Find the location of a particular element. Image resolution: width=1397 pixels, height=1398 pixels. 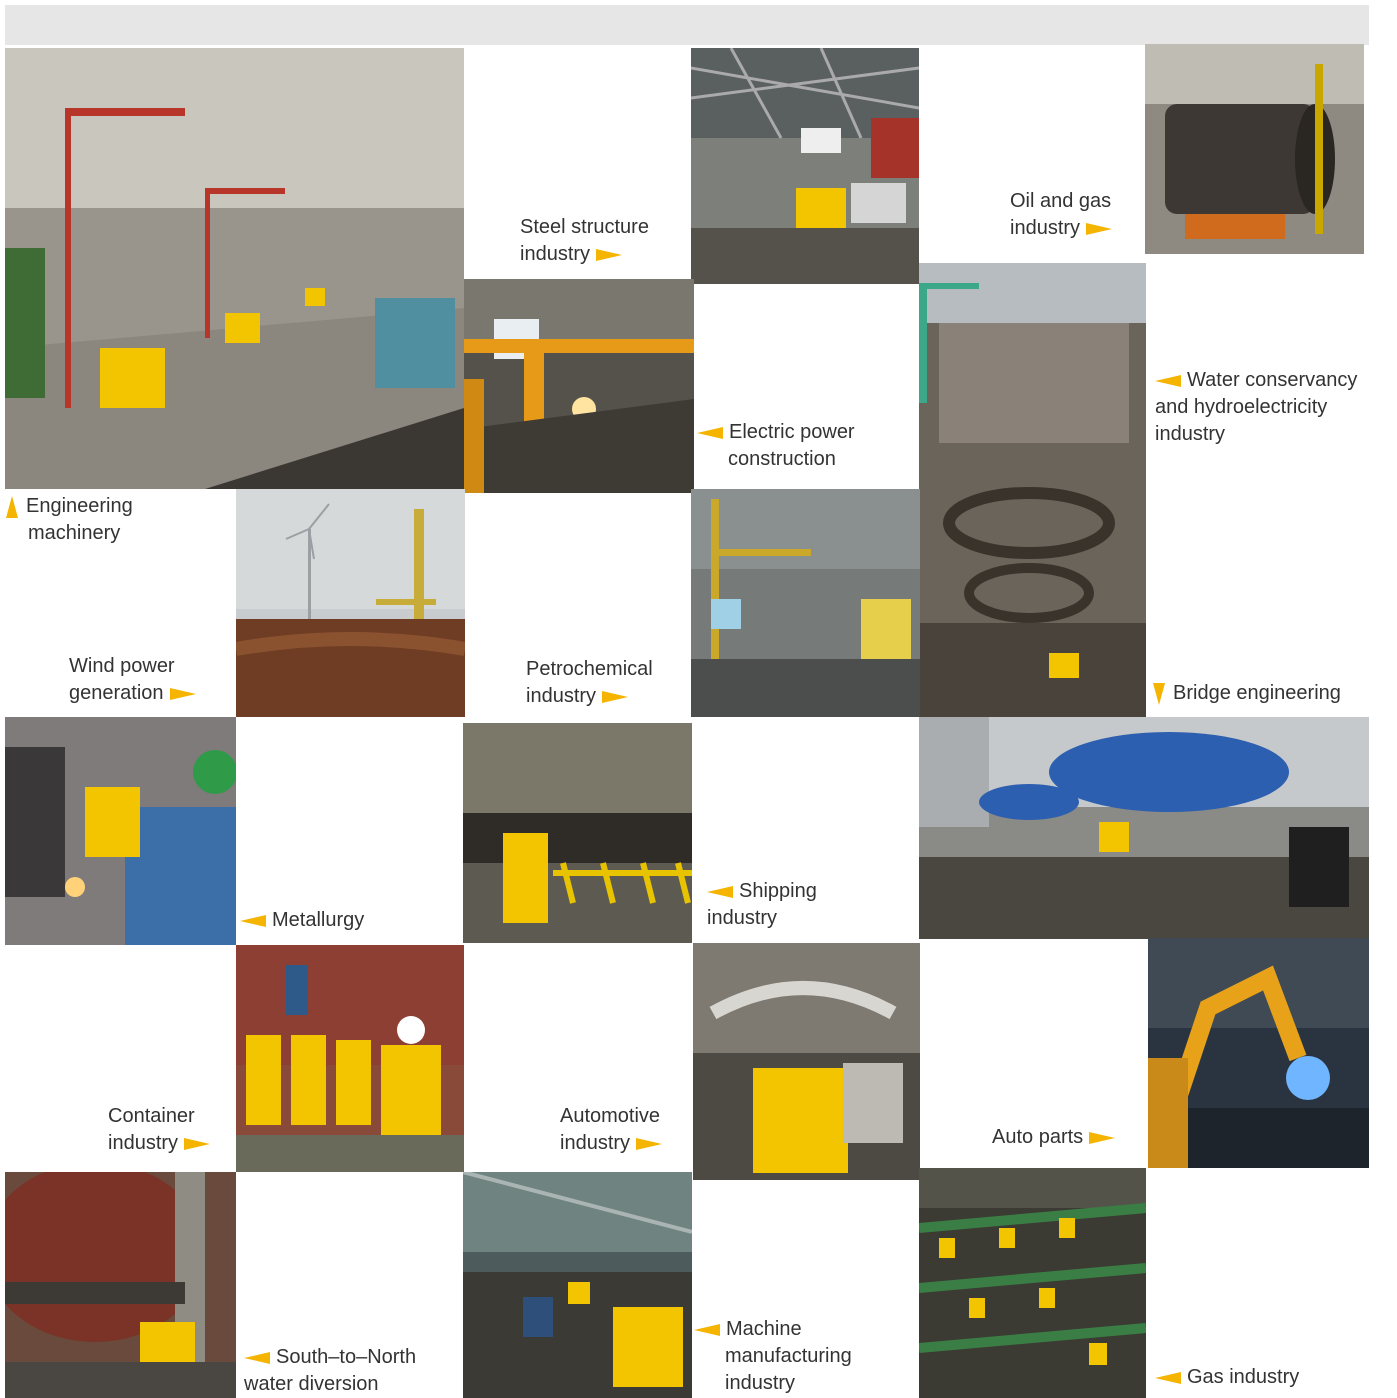

caption-south-north: South–to–North water diversion is located at coordinates (330, 1370).